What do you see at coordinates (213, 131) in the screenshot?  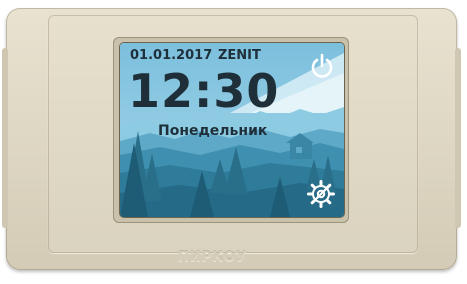 I see `weekday-label: Понедельник` at bounding box center [213, 131].